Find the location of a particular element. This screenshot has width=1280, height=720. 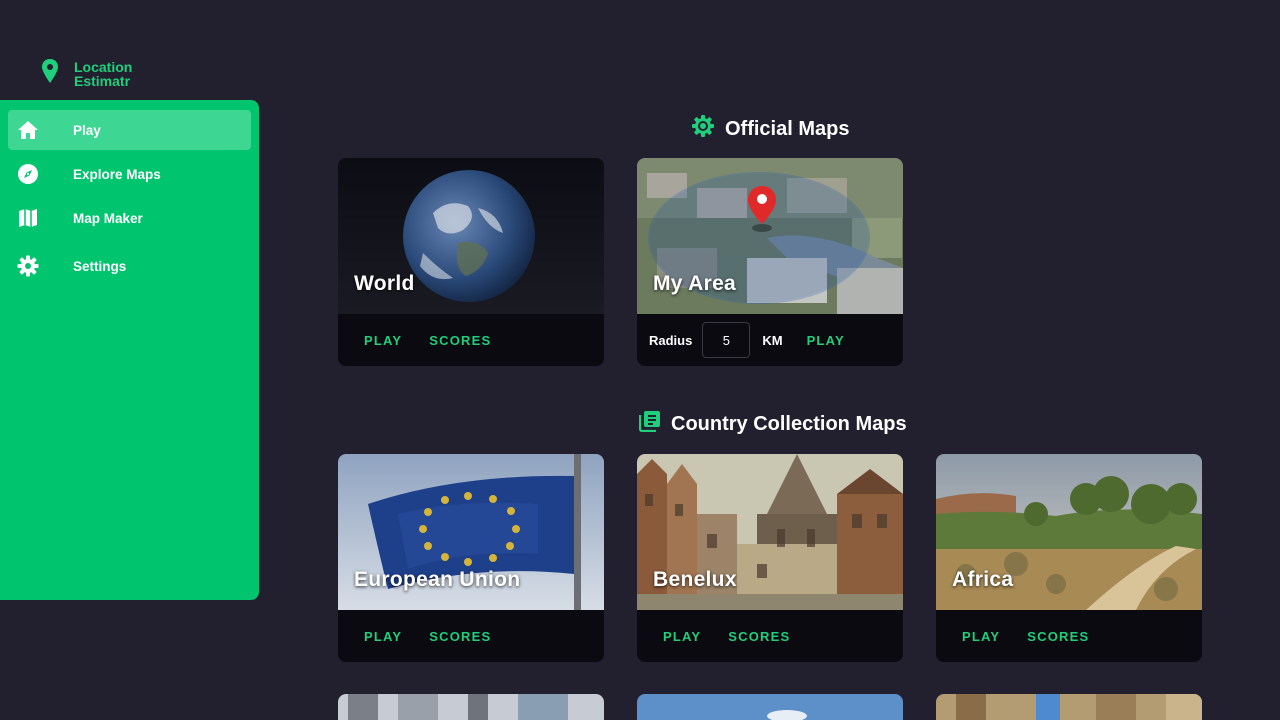

my-area-thumbnail: My Area is located at coordinates (770, 236).